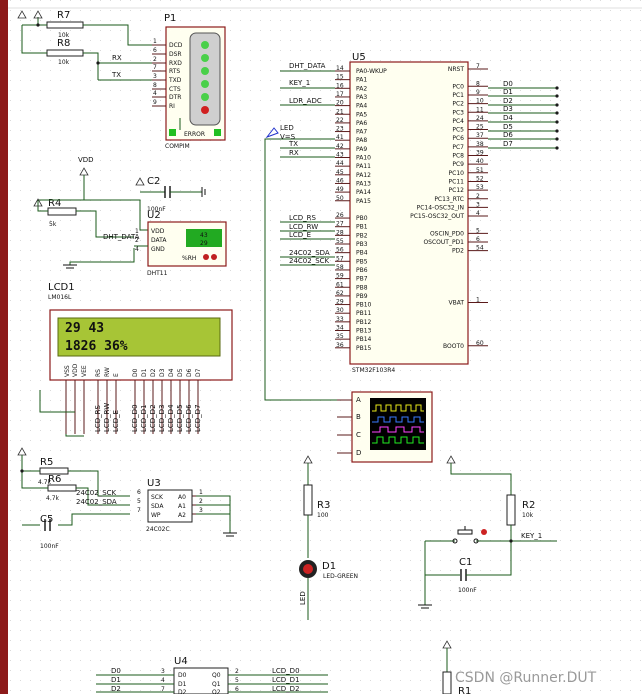 The width and height of the screenshot is (642, 694). Describe the element at coordinates (340, 103) in the screenshot. I see `svg-text: 20` at that location.